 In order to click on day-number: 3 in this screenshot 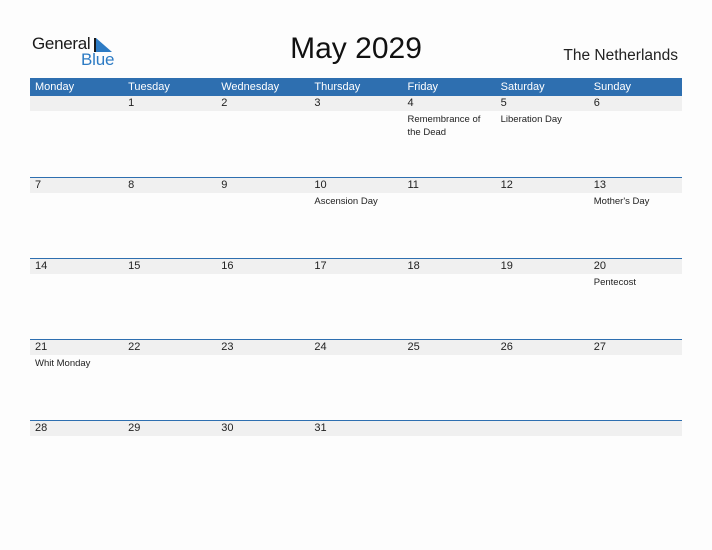, I will do `click(317, 103)`.